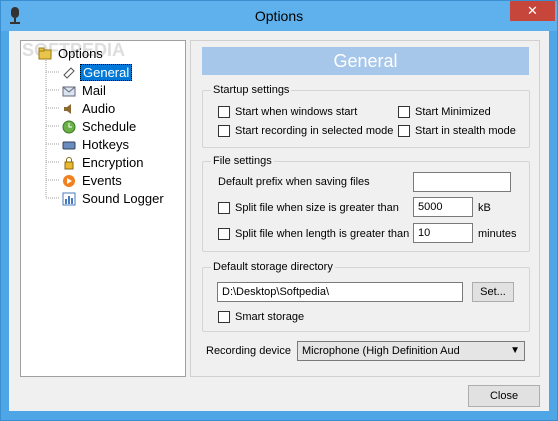 The height and width of the screenshot is (421, 558). What do you see at coordinates (94, 90) in the screenshot?
I see `tree-item-label: Mail` at bounding box center [94, 90].